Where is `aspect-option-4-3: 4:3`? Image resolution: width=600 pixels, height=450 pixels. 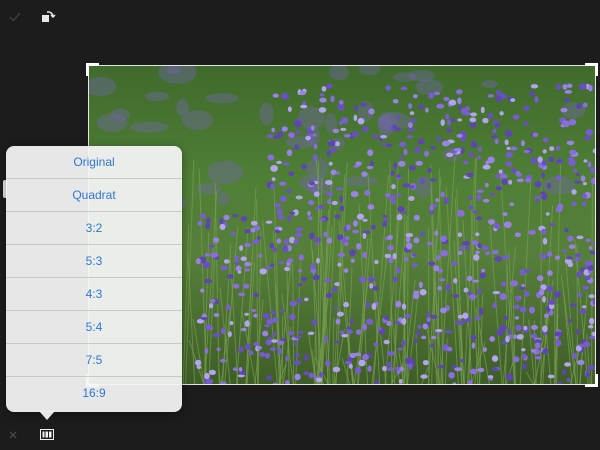 aspect-option-4-3: 4:3 is located at coordinates (94, 294).